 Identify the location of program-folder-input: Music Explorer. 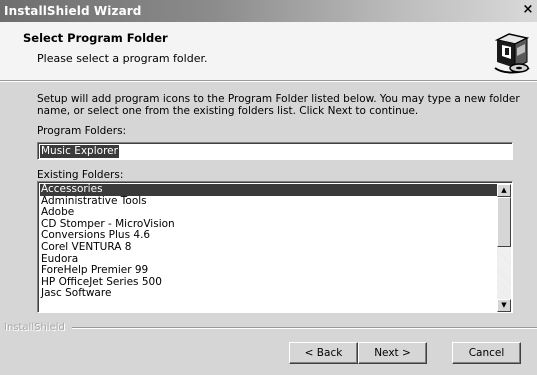
(275, 151).